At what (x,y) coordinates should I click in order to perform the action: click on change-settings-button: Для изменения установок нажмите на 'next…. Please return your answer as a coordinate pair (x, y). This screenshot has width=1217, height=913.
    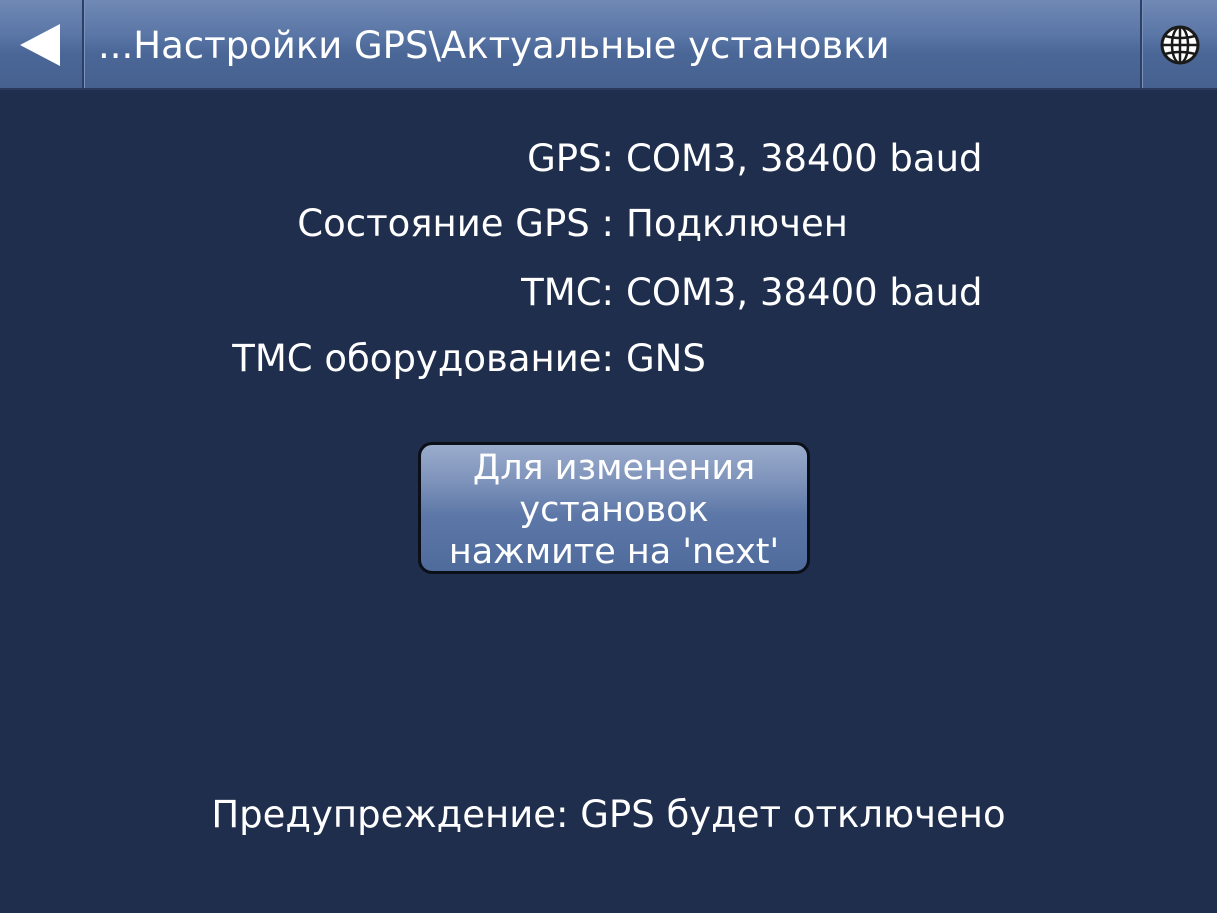
    Looking at the image, I should click on (614, 508).